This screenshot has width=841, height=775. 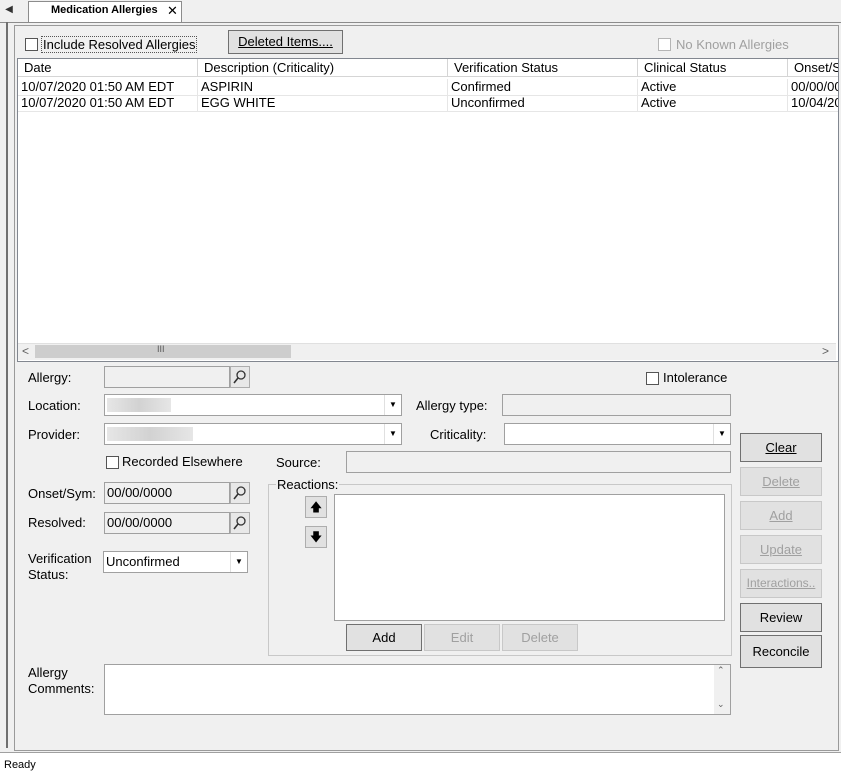 I want to click on scrollbar-thumb: III, so click(x=163, y=351).